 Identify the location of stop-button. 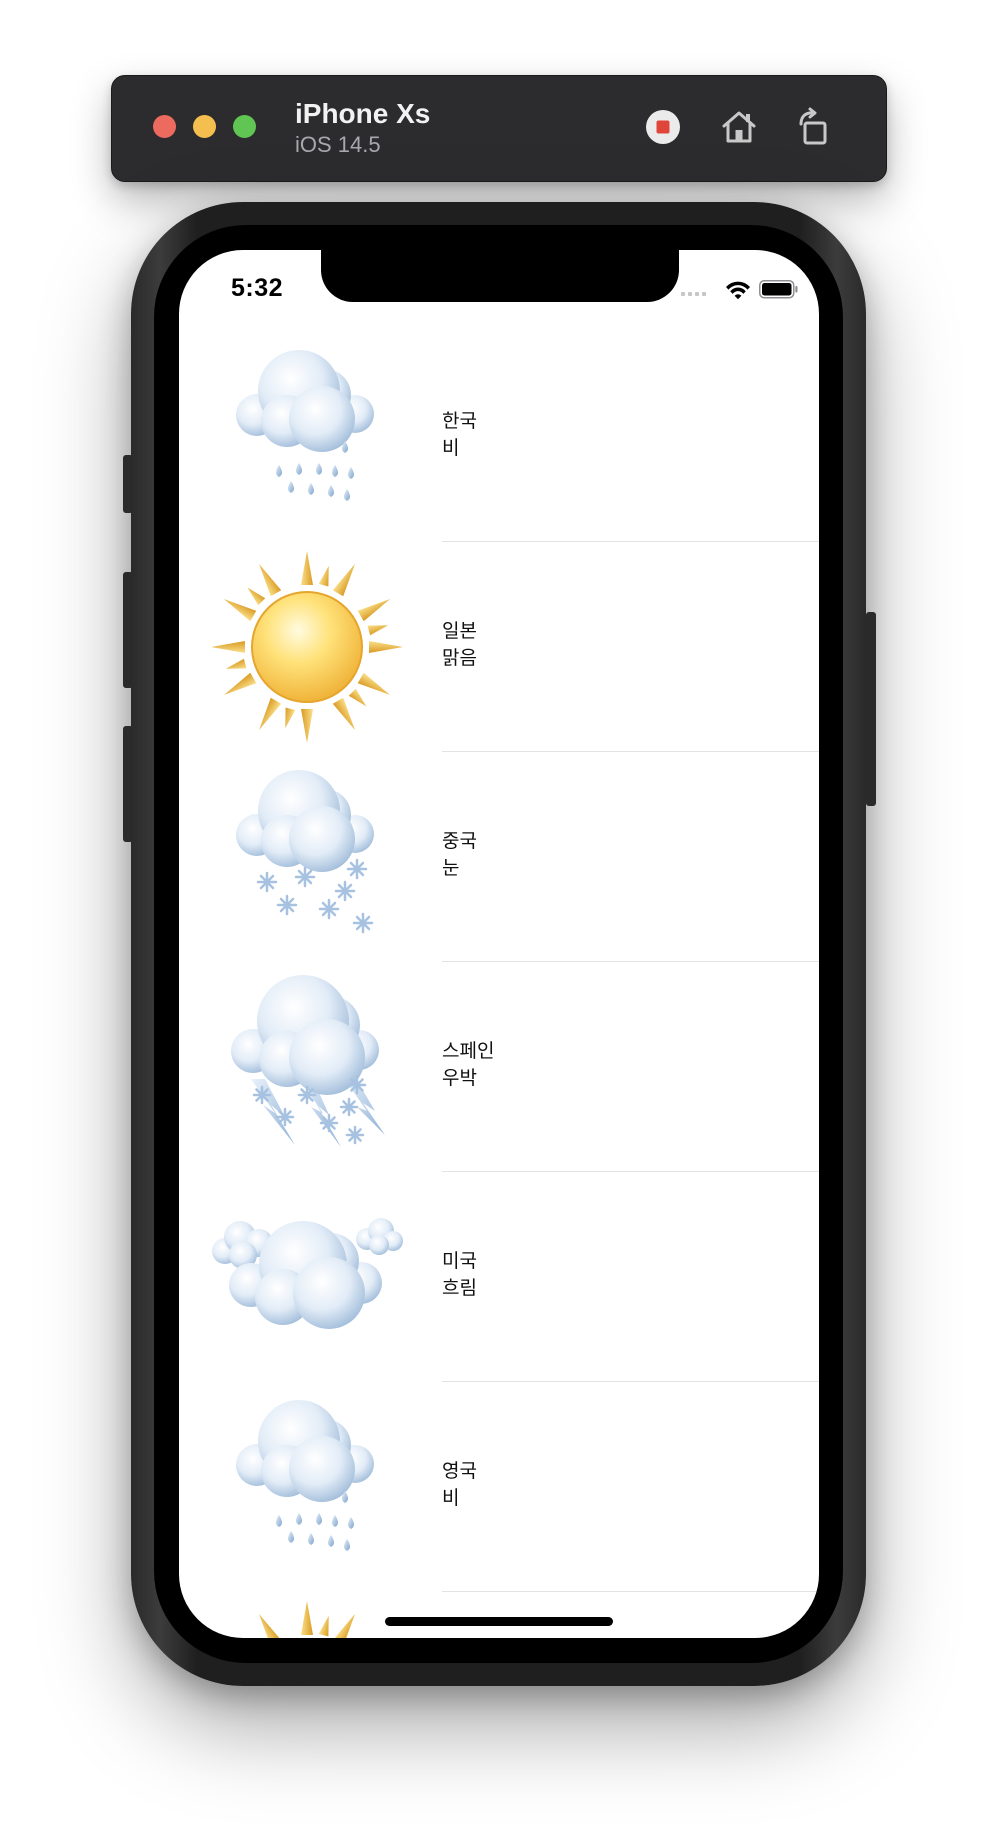
(663, 127).